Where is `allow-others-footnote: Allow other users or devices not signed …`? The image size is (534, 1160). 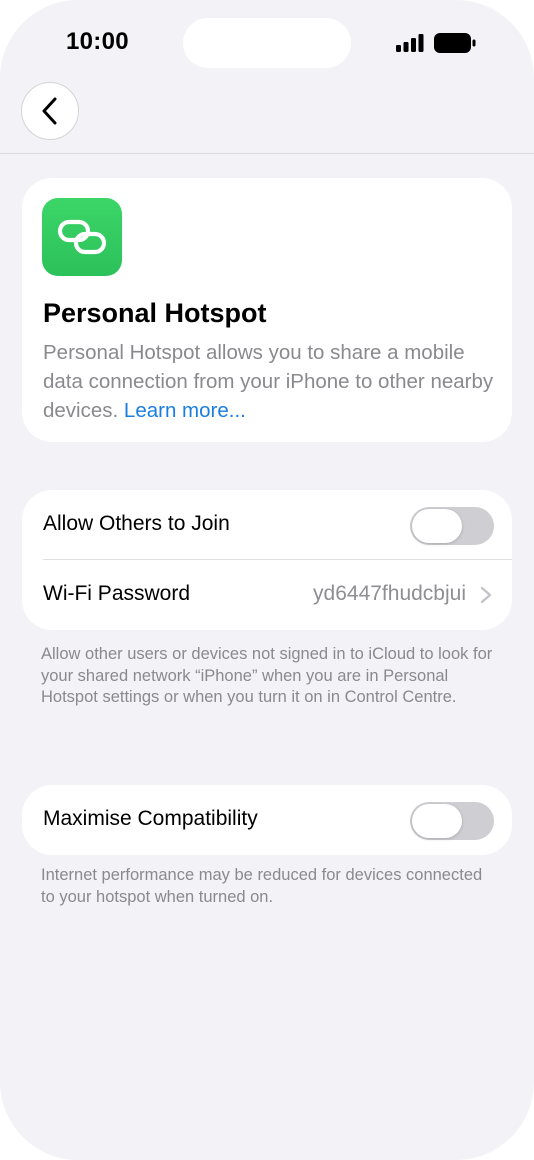 allow-others-footnote: Allow other users or devices not signed … is located at coordinates (267, 675).